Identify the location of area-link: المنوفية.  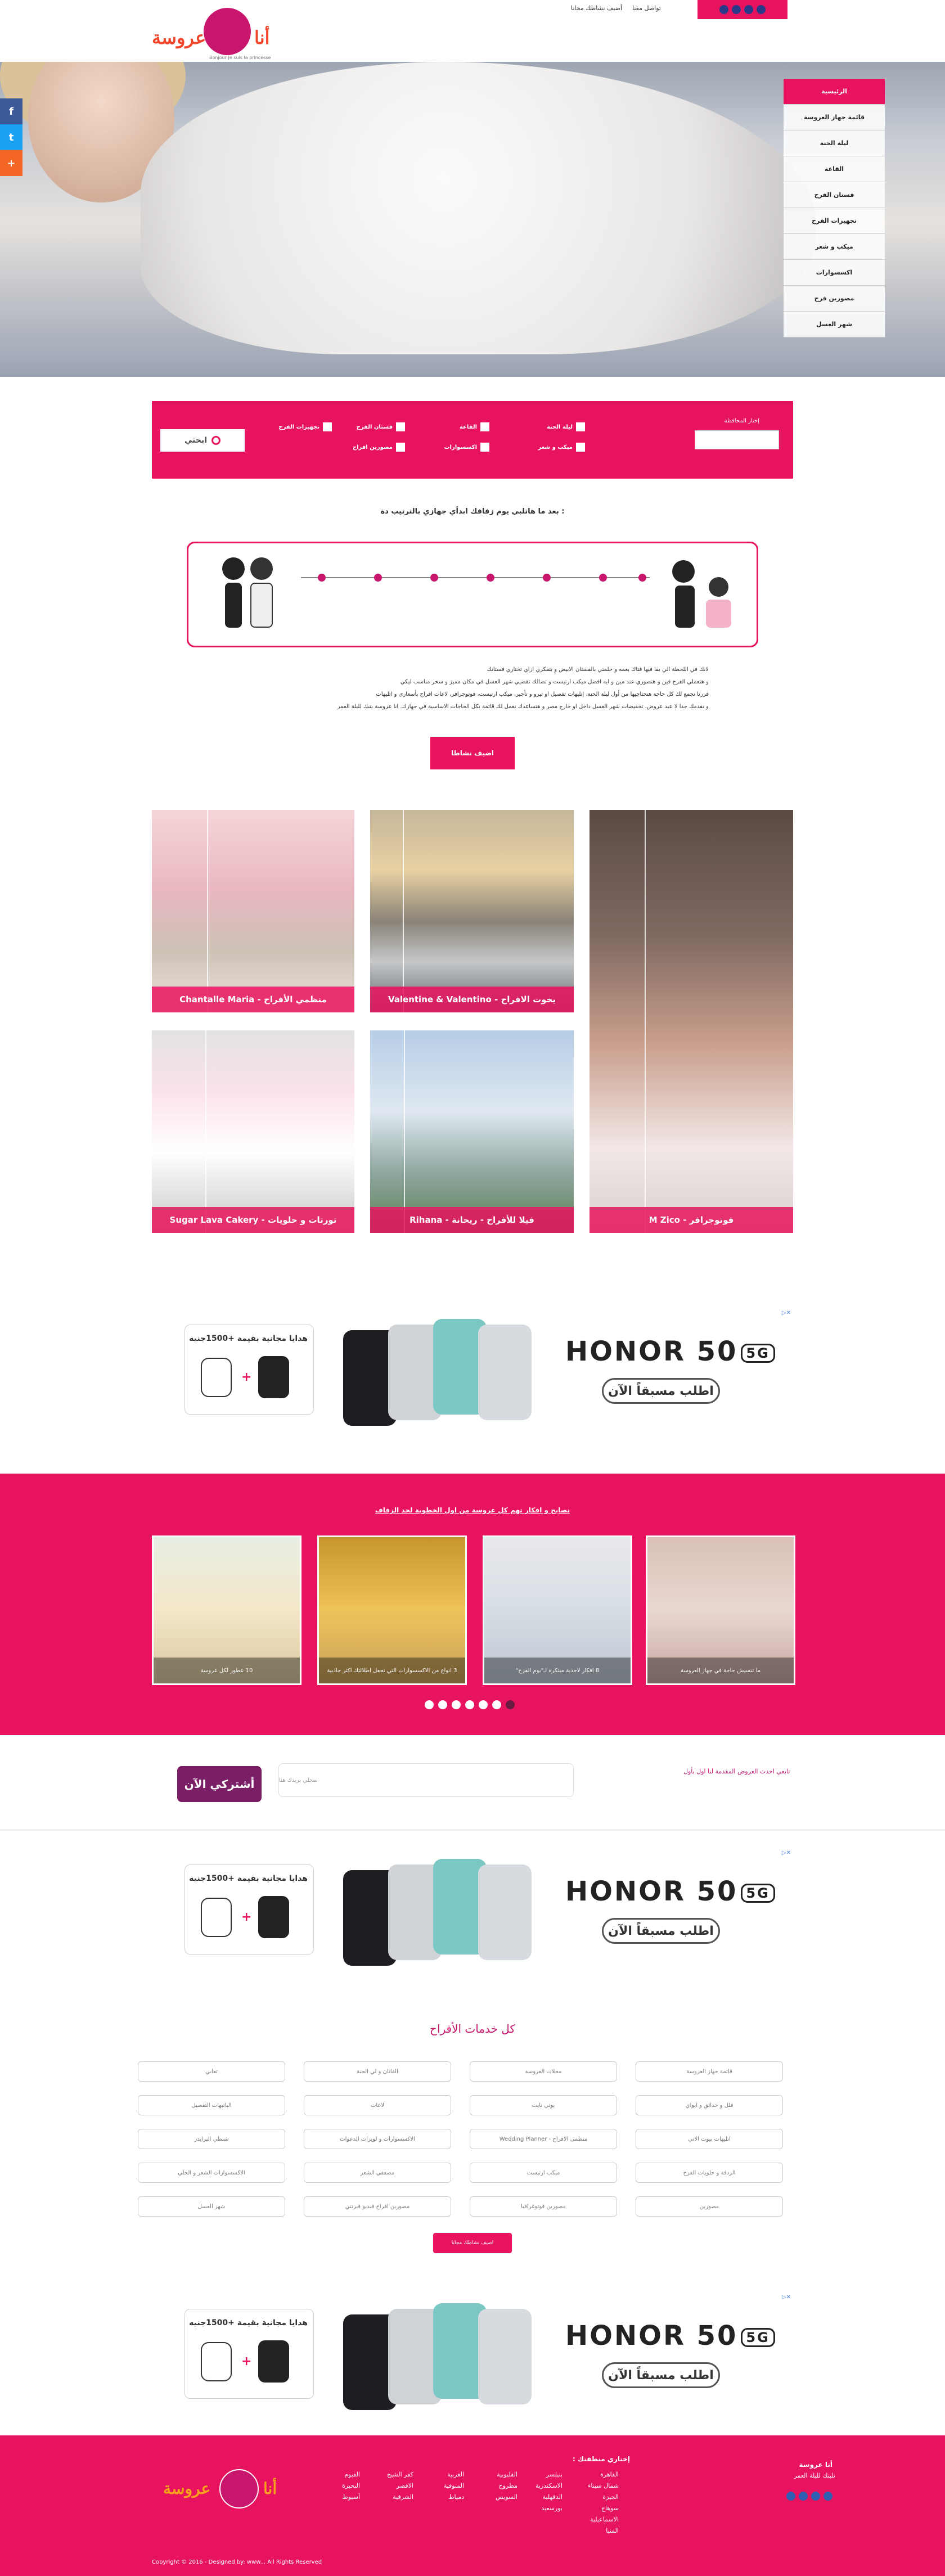
(454, 2486).